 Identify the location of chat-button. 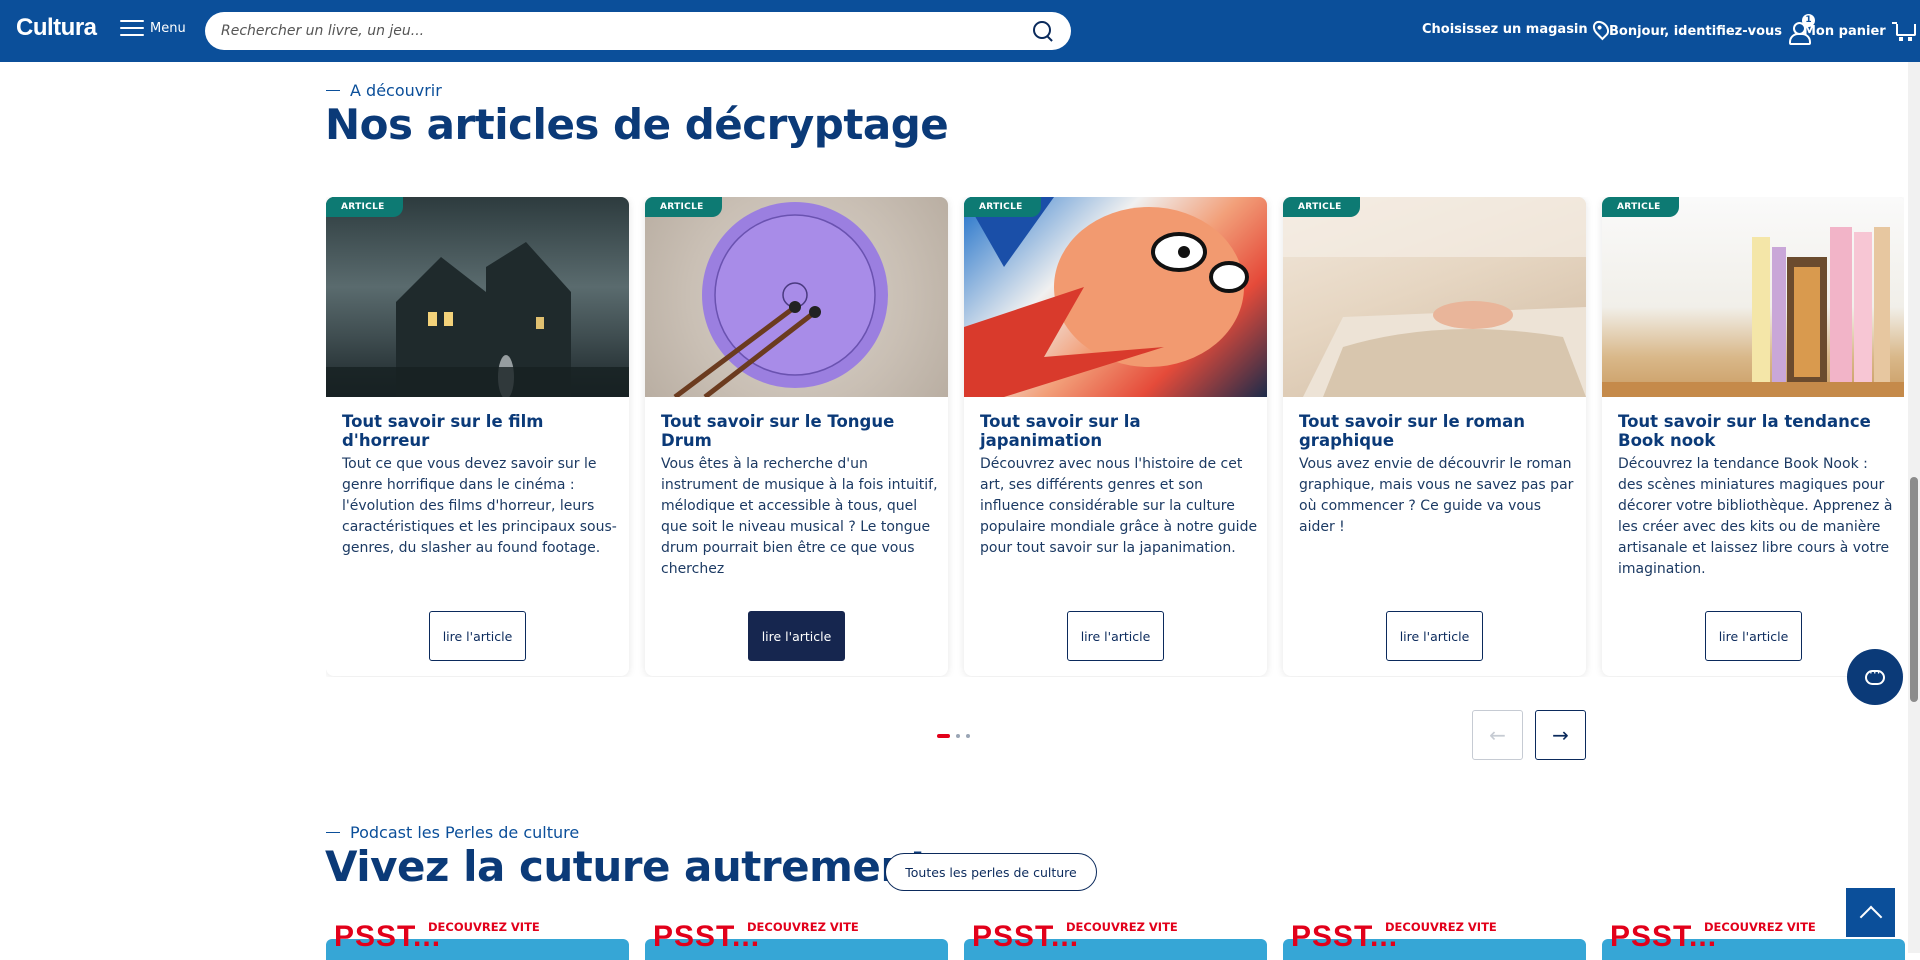
(1875, 677).